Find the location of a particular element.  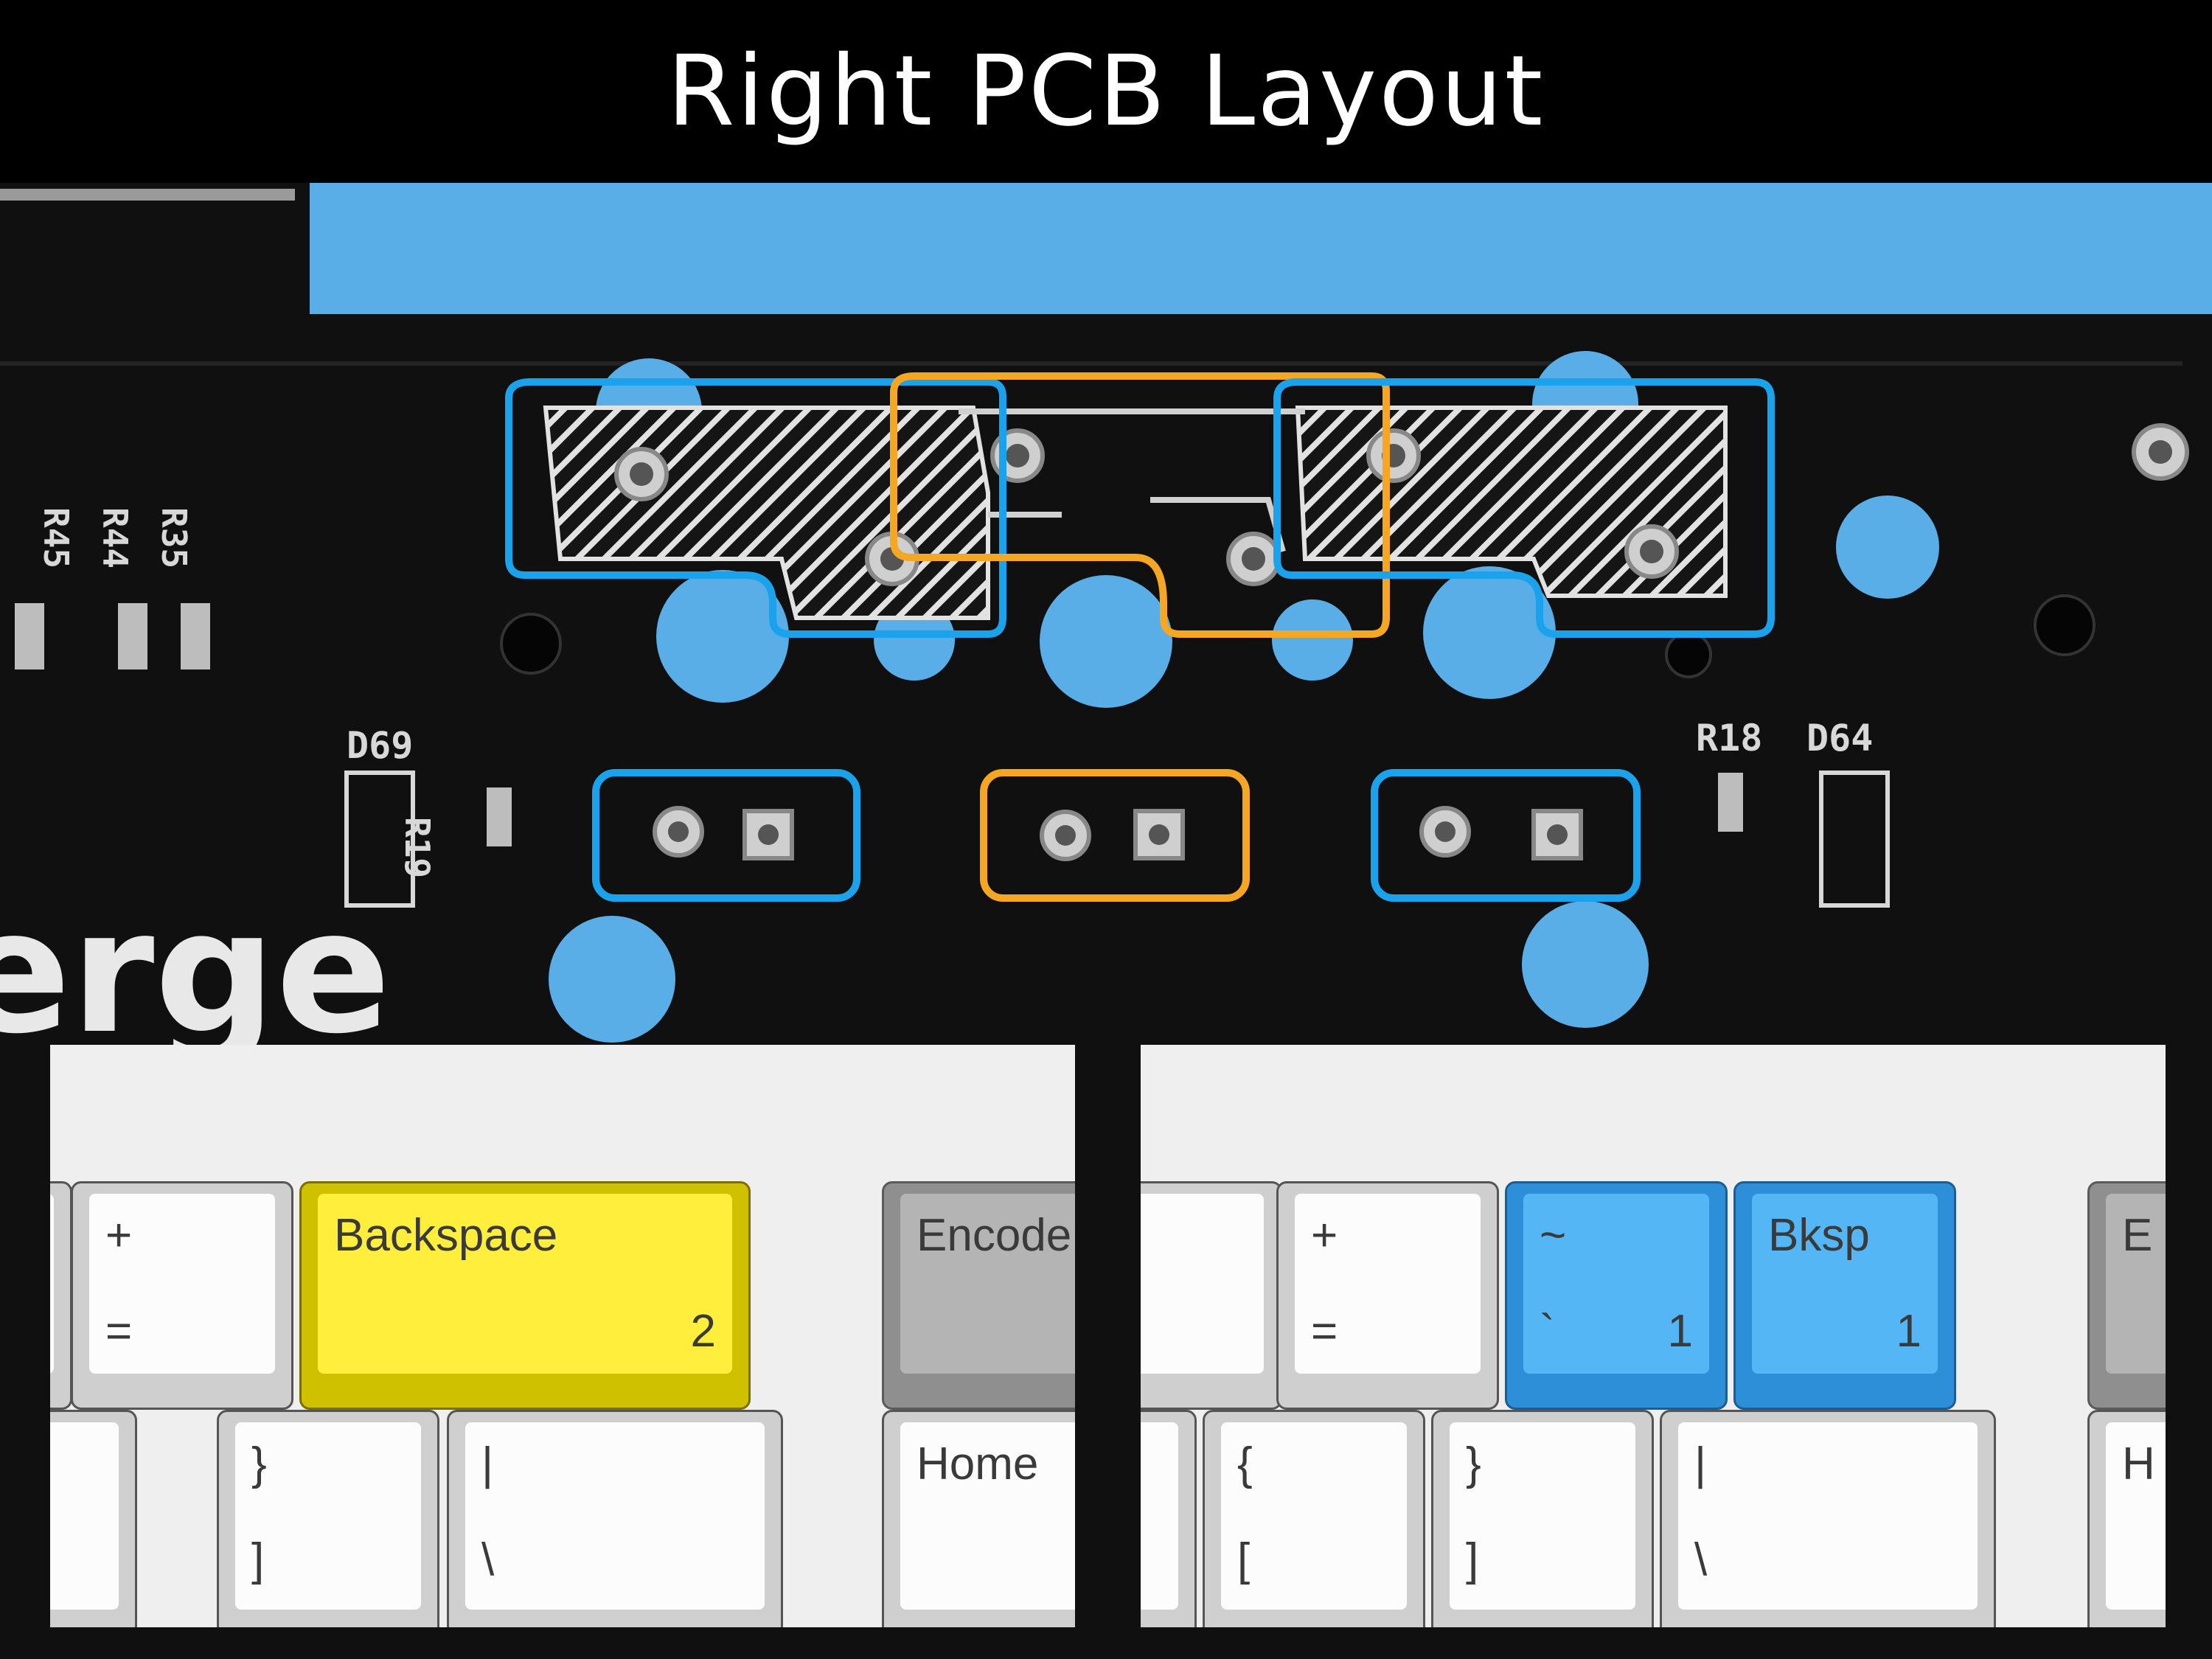

key-encoder: E is located at coordinates (2126, 1295).